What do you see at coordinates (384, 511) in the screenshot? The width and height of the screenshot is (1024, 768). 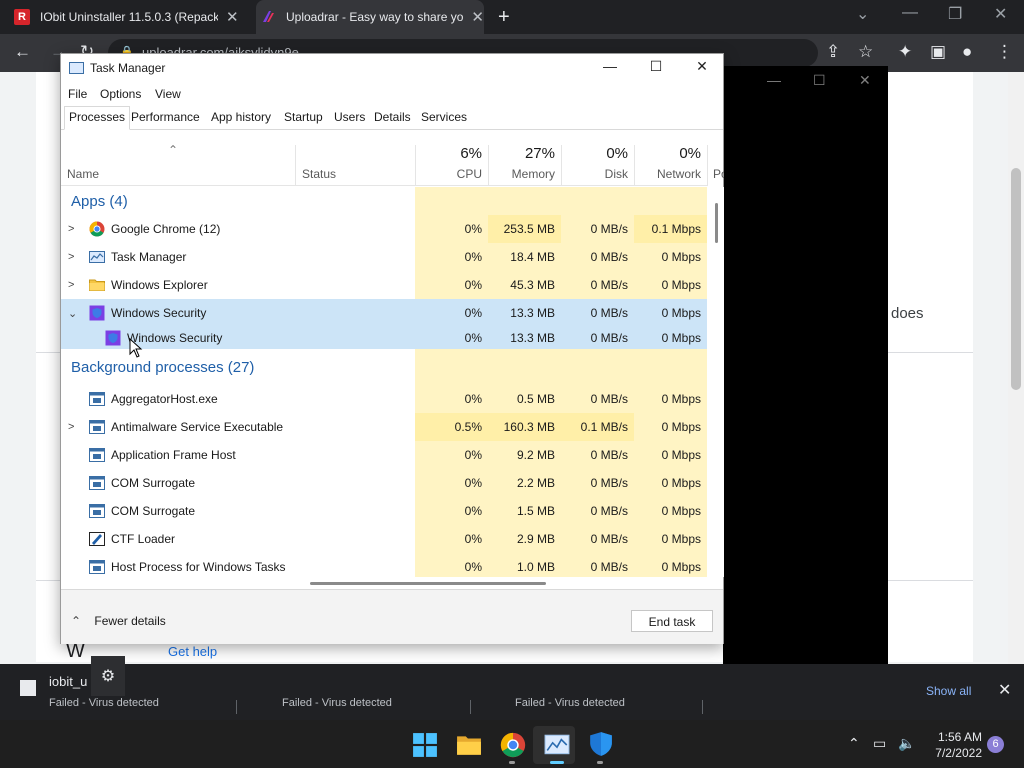 I see `process-row: COM Surrogate 0% 1.5 MB 0 MB/s 0 Mbps` at bounding box center [384, 511].